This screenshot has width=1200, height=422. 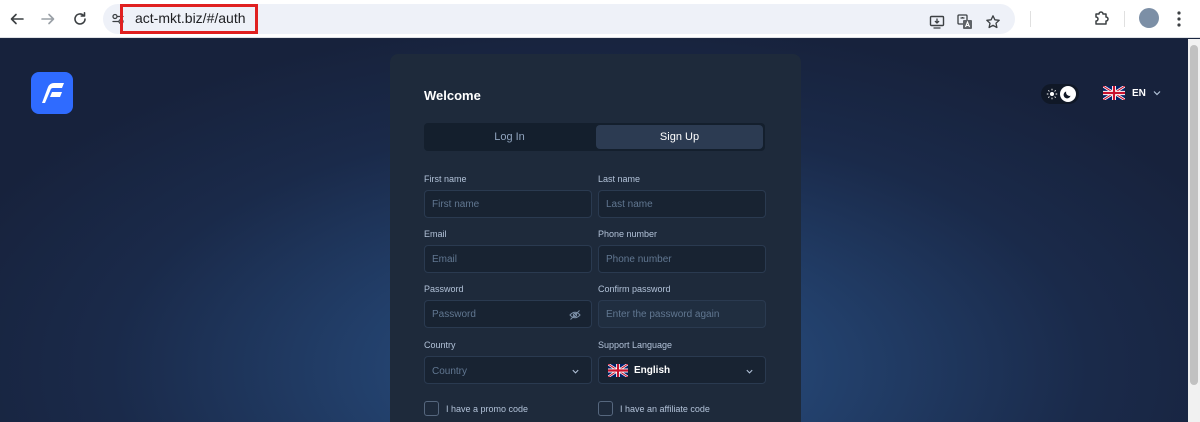 I want to click on card-title: Welcome, so click(x=452, y=95).